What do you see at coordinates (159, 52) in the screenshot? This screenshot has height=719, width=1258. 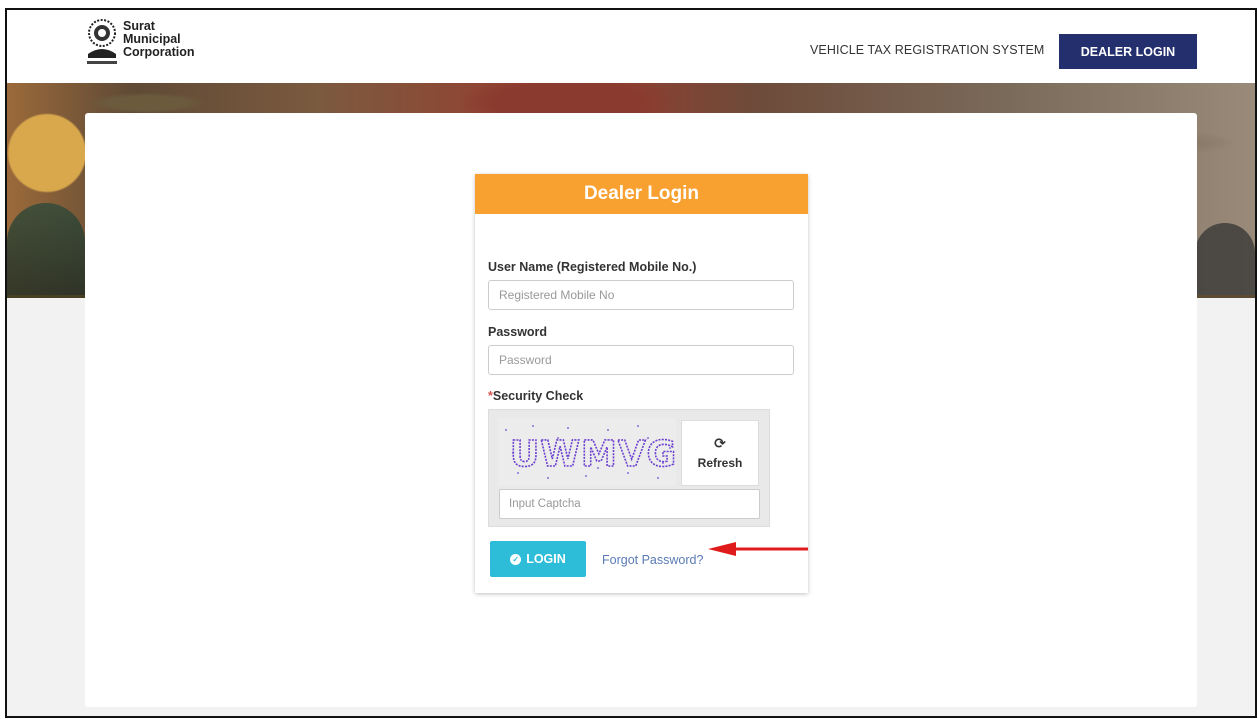 I see `logo-line-3: Corporation` at bounding box center [159, 52].